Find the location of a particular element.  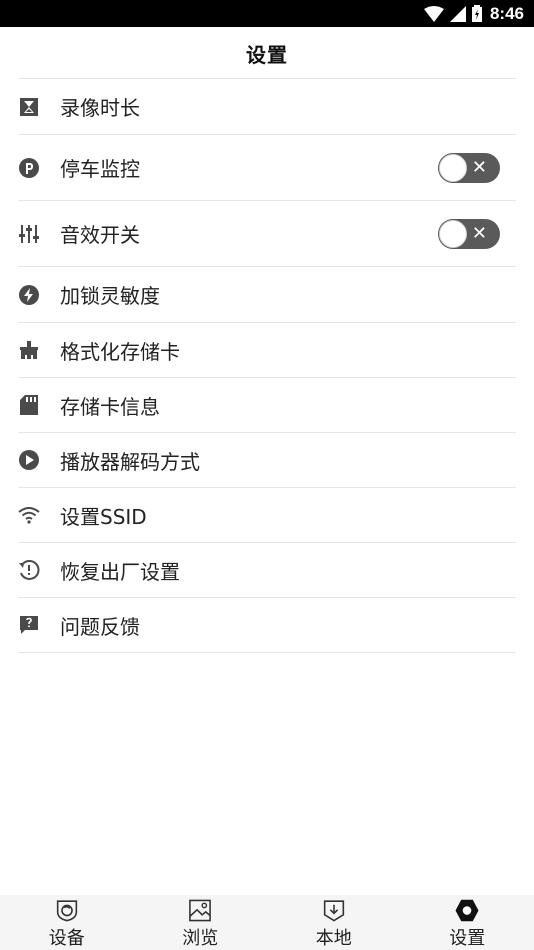

setting-label: 停车监控 is located at coordinates (100, 169).